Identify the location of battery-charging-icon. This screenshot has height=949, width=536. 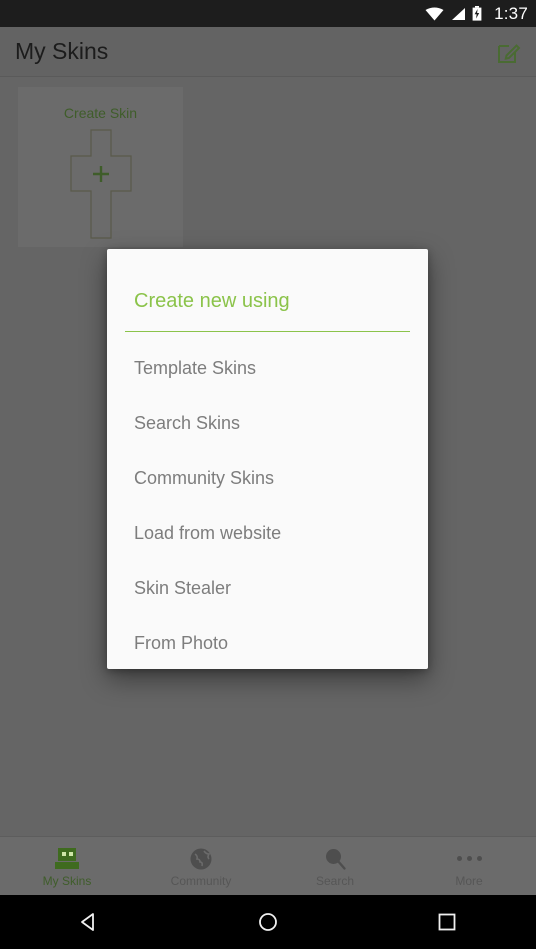
(477, 13).